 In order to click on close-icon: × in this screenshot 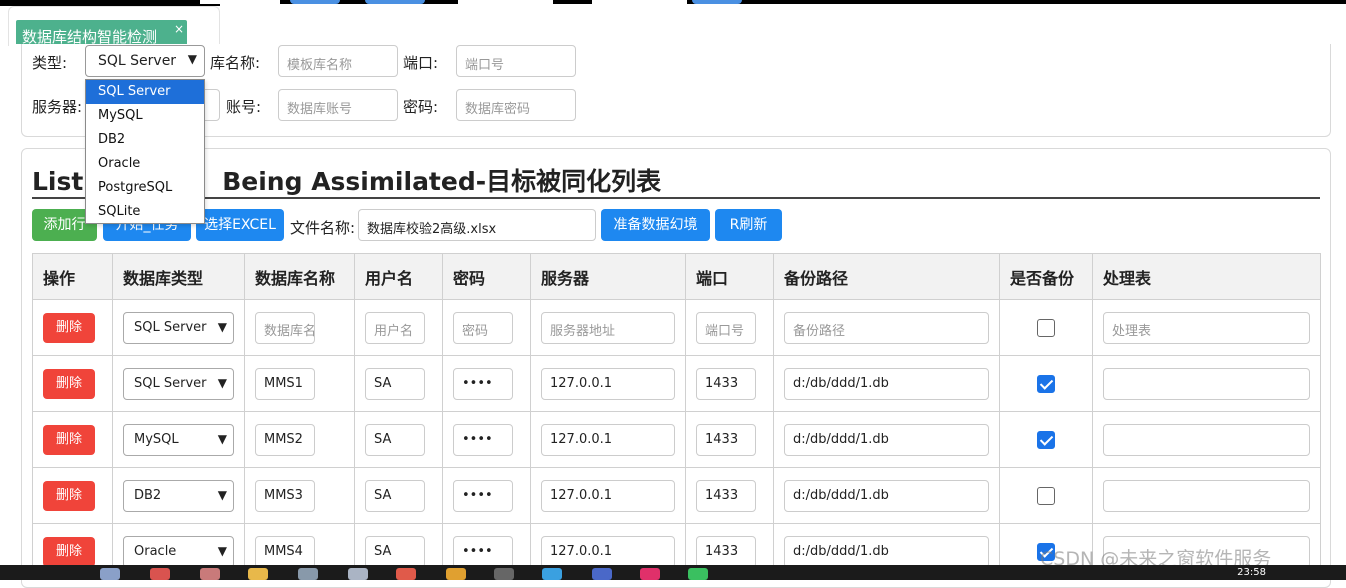, I will do `click(179, 29)`.